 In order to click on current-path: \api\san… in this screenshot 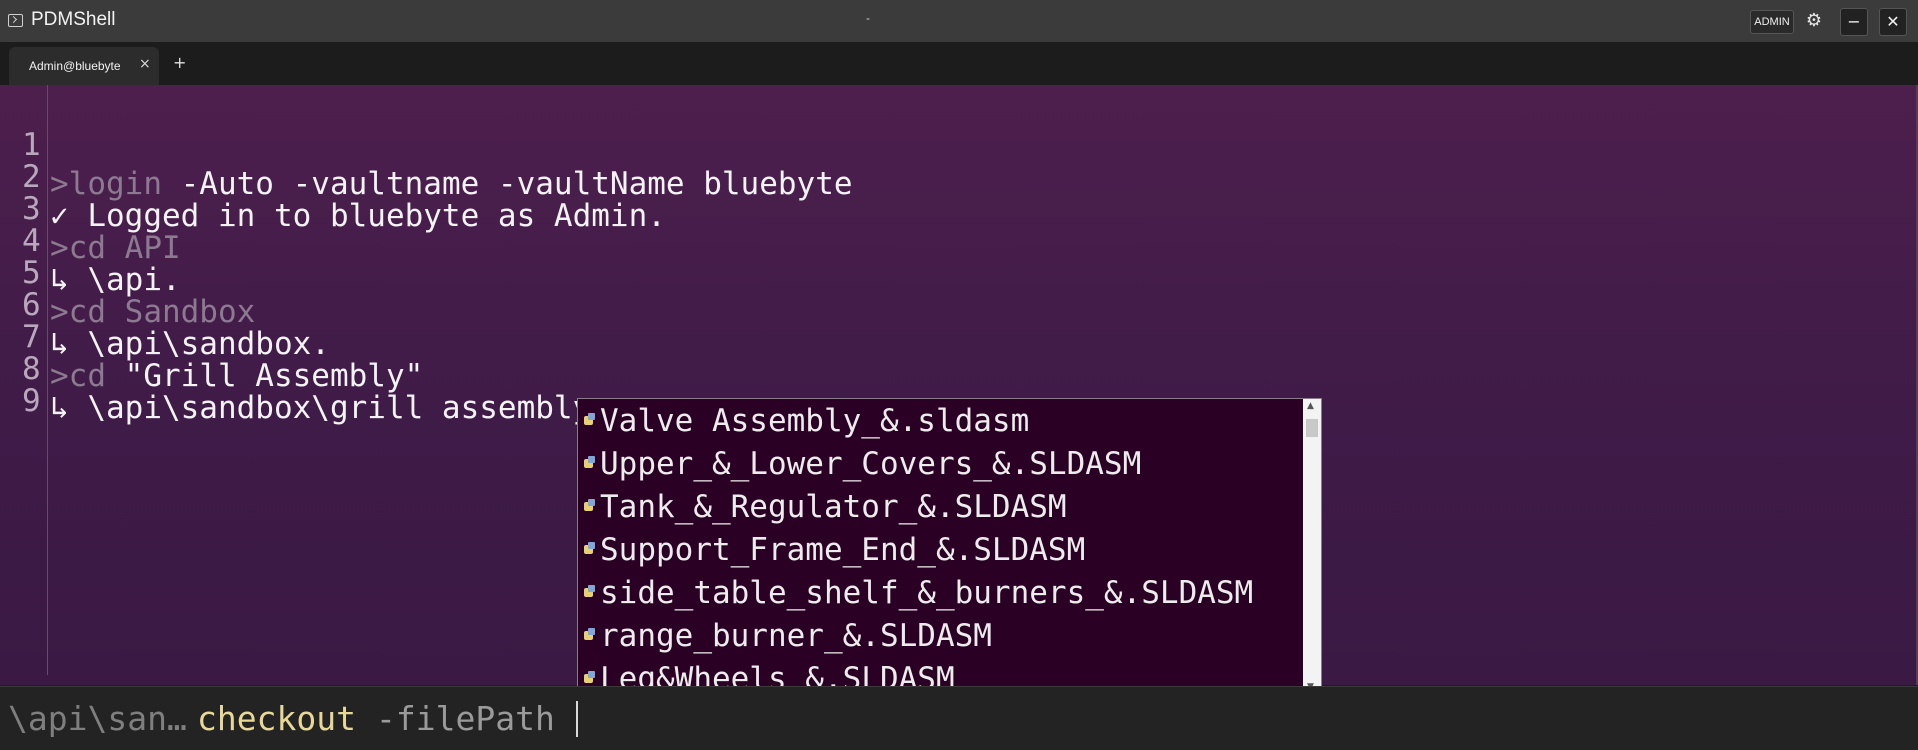, I will do `click(97, 718)`.